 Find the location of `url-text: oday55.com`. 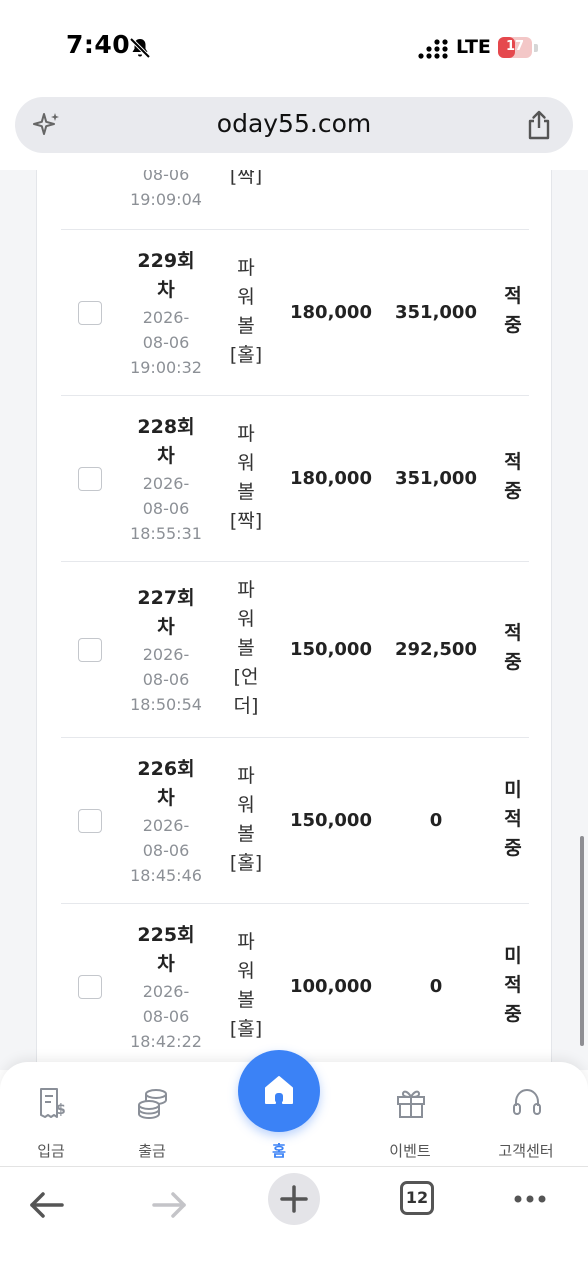

url-text: oday55.com is located at coordinates (294, 123).